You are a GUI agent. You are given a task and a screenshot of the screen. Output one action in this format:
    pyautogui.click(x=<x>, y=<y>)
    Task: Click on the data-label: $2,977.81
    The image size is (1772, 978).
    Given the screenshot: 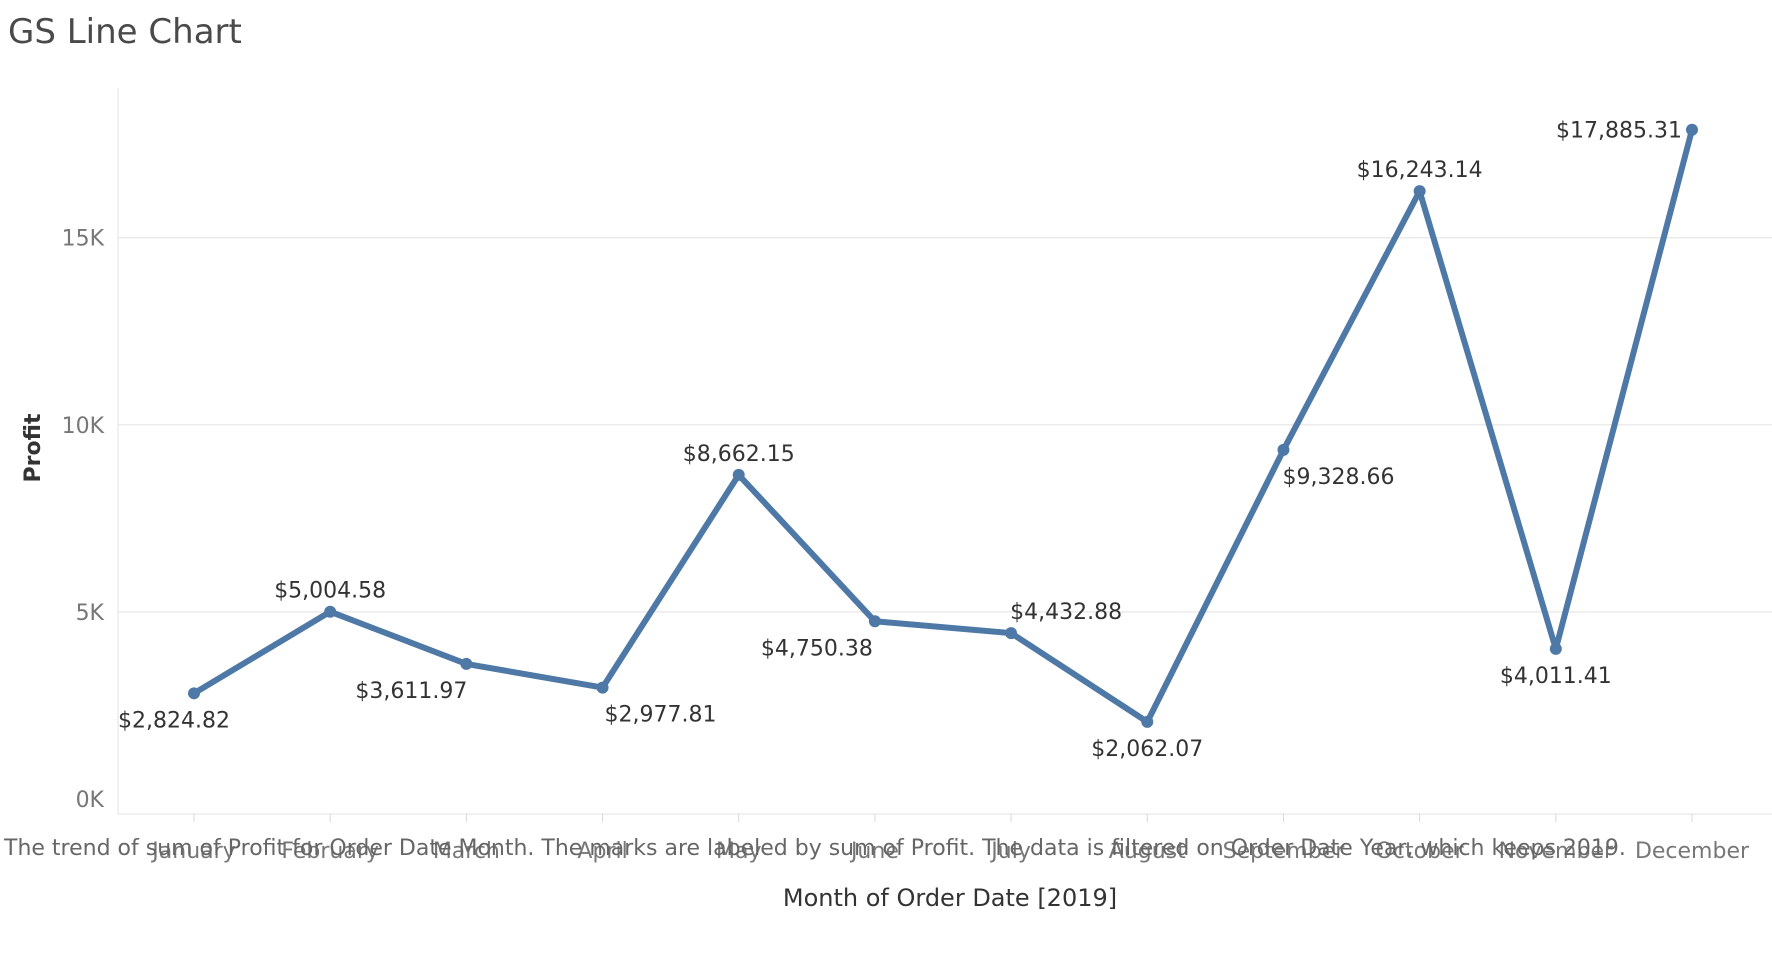 What is the action you would take?
    pyautogui.click(x=661, y=715)
    